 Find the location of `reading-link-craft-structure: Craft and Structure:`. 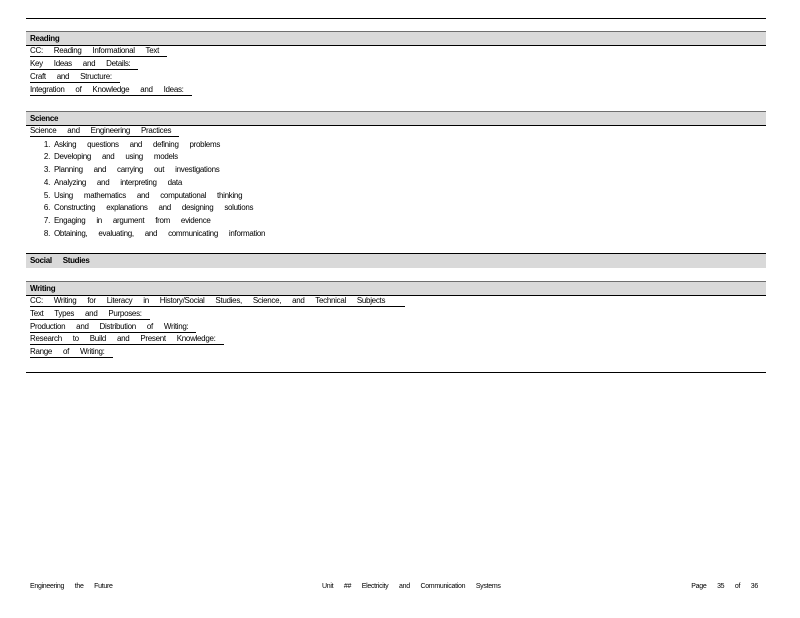

reading-link-craft-structure: Craft and Structure: is located at coordinates (75, 77).